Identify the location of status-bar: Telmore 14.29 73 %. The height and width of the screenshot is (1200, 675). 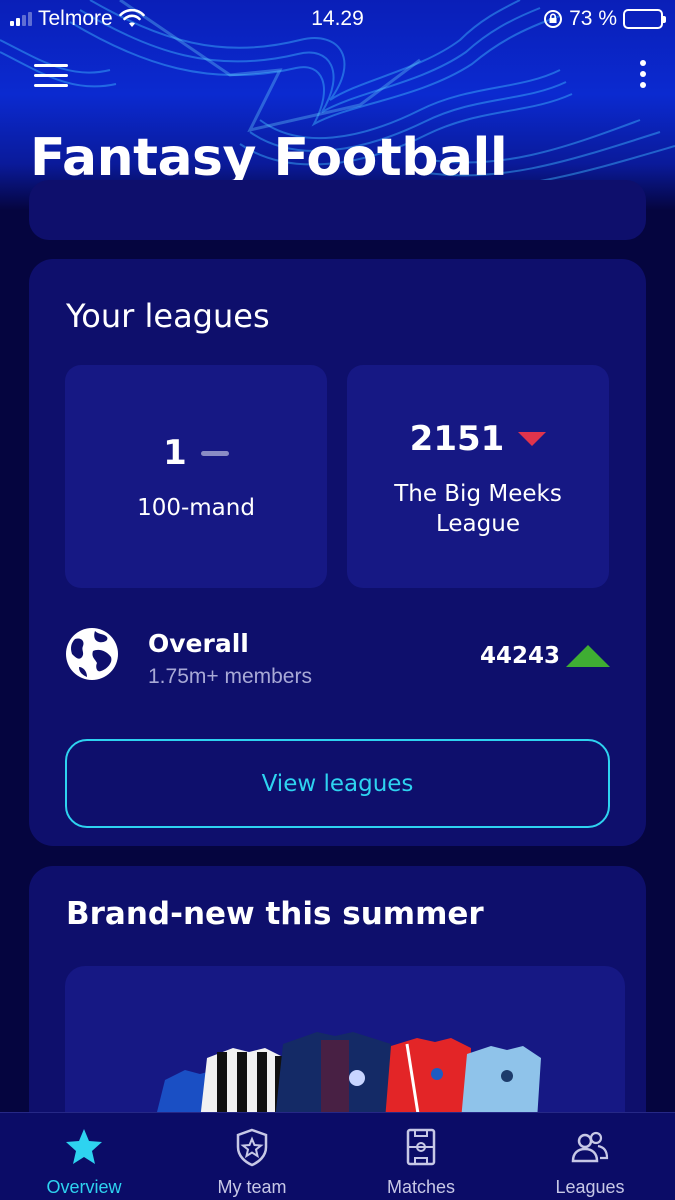
(337, 20).